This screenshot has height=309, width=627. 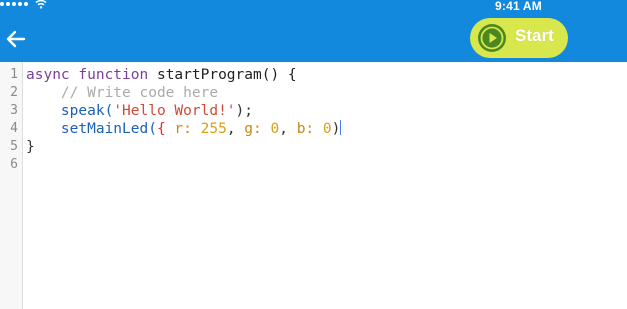 I want to click on play-button-circle, so click(x=492, y=38).